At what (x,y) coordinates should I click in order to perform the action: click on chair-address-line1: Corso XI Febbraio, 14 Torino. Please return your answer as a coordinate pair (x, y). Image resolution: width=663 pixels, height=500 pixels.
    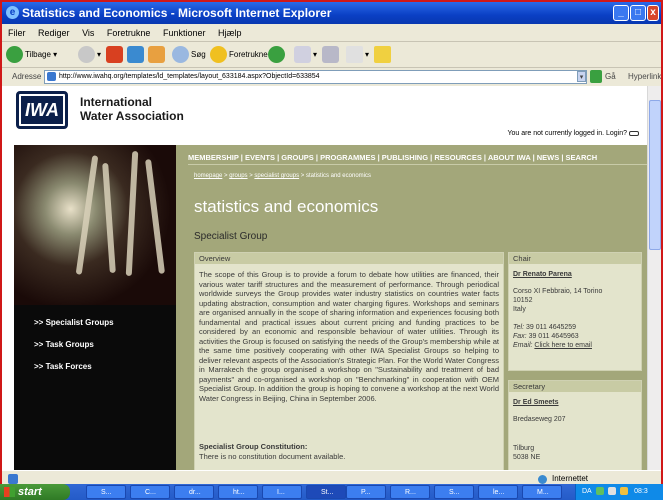
    Looking at the image, I should click on (558, 291).